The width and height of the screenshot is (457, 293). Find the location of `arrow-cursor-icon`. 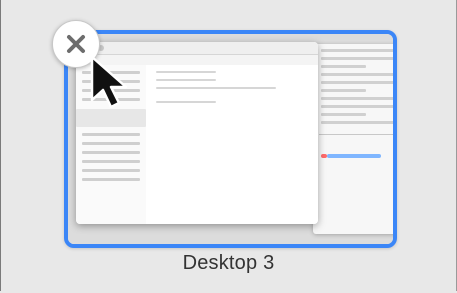

arrow-cursor-icon is located at coordinates (109, 82).